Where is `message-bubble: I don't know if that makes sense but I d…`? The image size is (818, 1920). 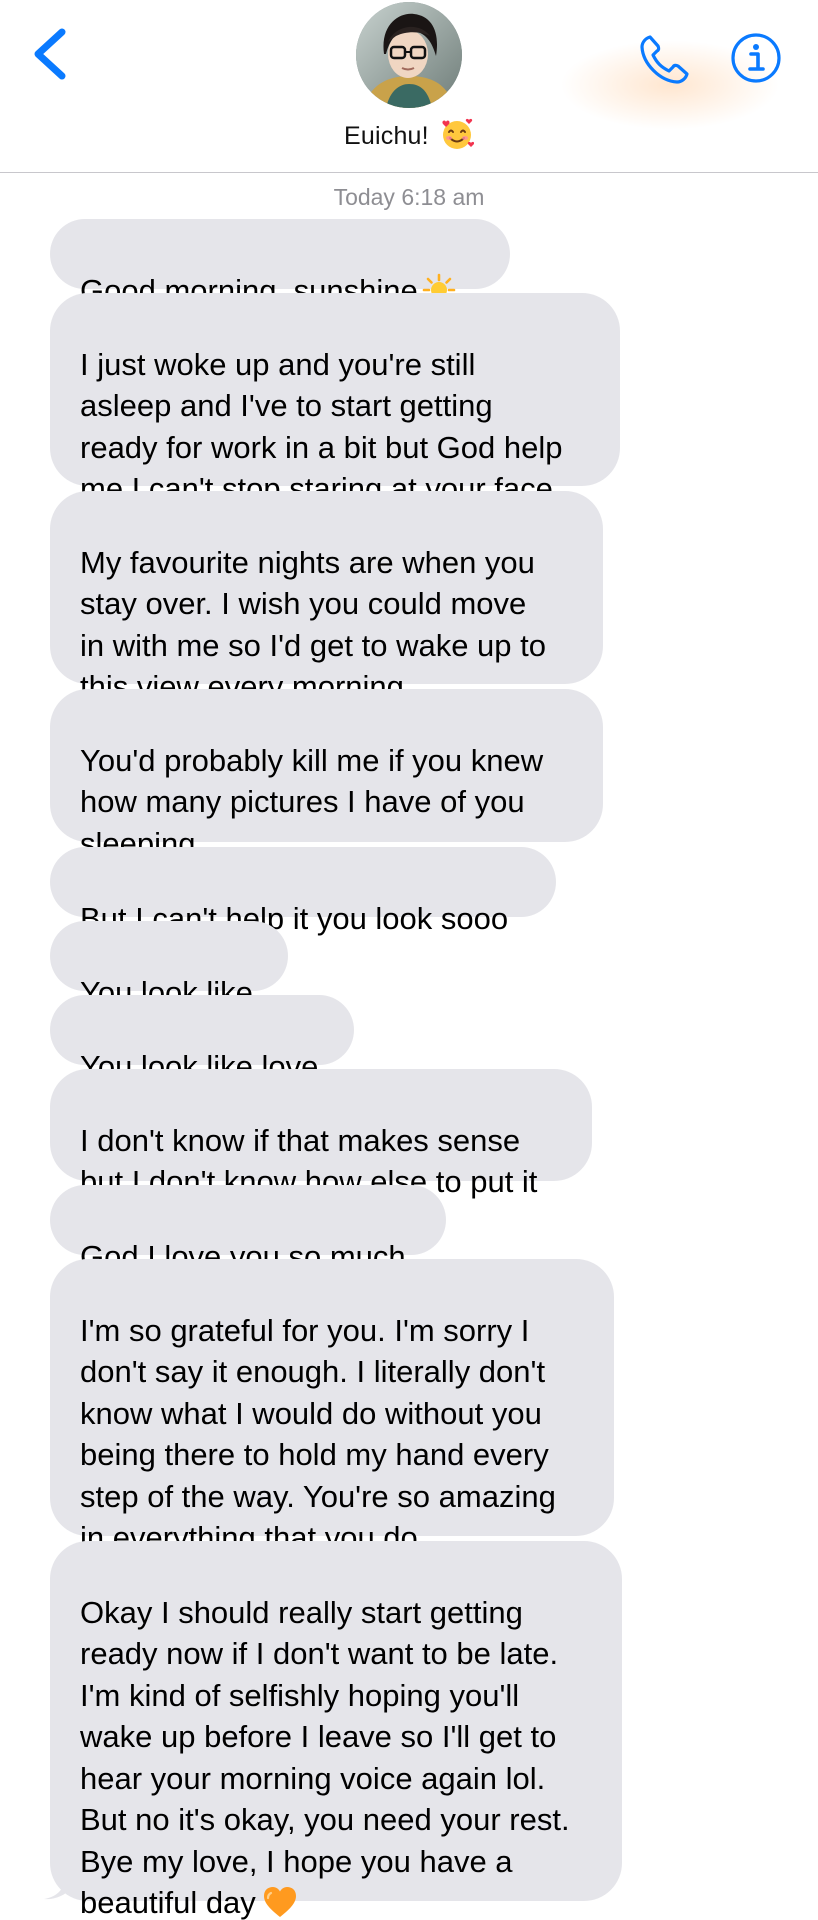
message-bubble: I don't know if that makes sense but I d… is located at coordinates (321, 1134).